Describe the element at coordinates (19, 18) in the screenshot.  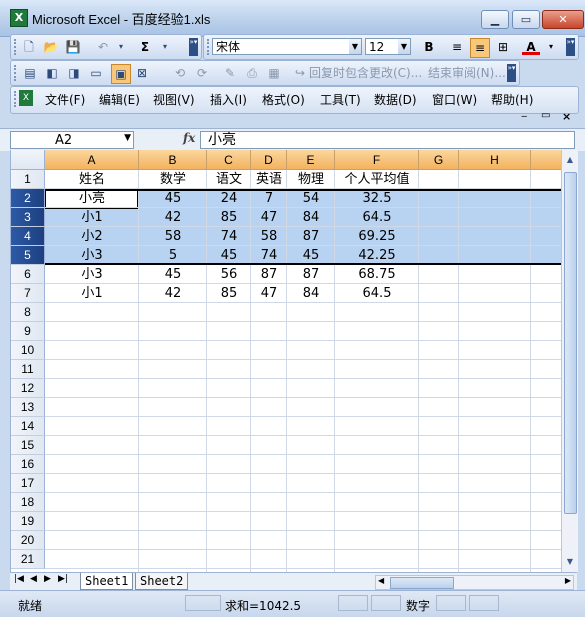
I see `excel-app-icon: X` at that location.